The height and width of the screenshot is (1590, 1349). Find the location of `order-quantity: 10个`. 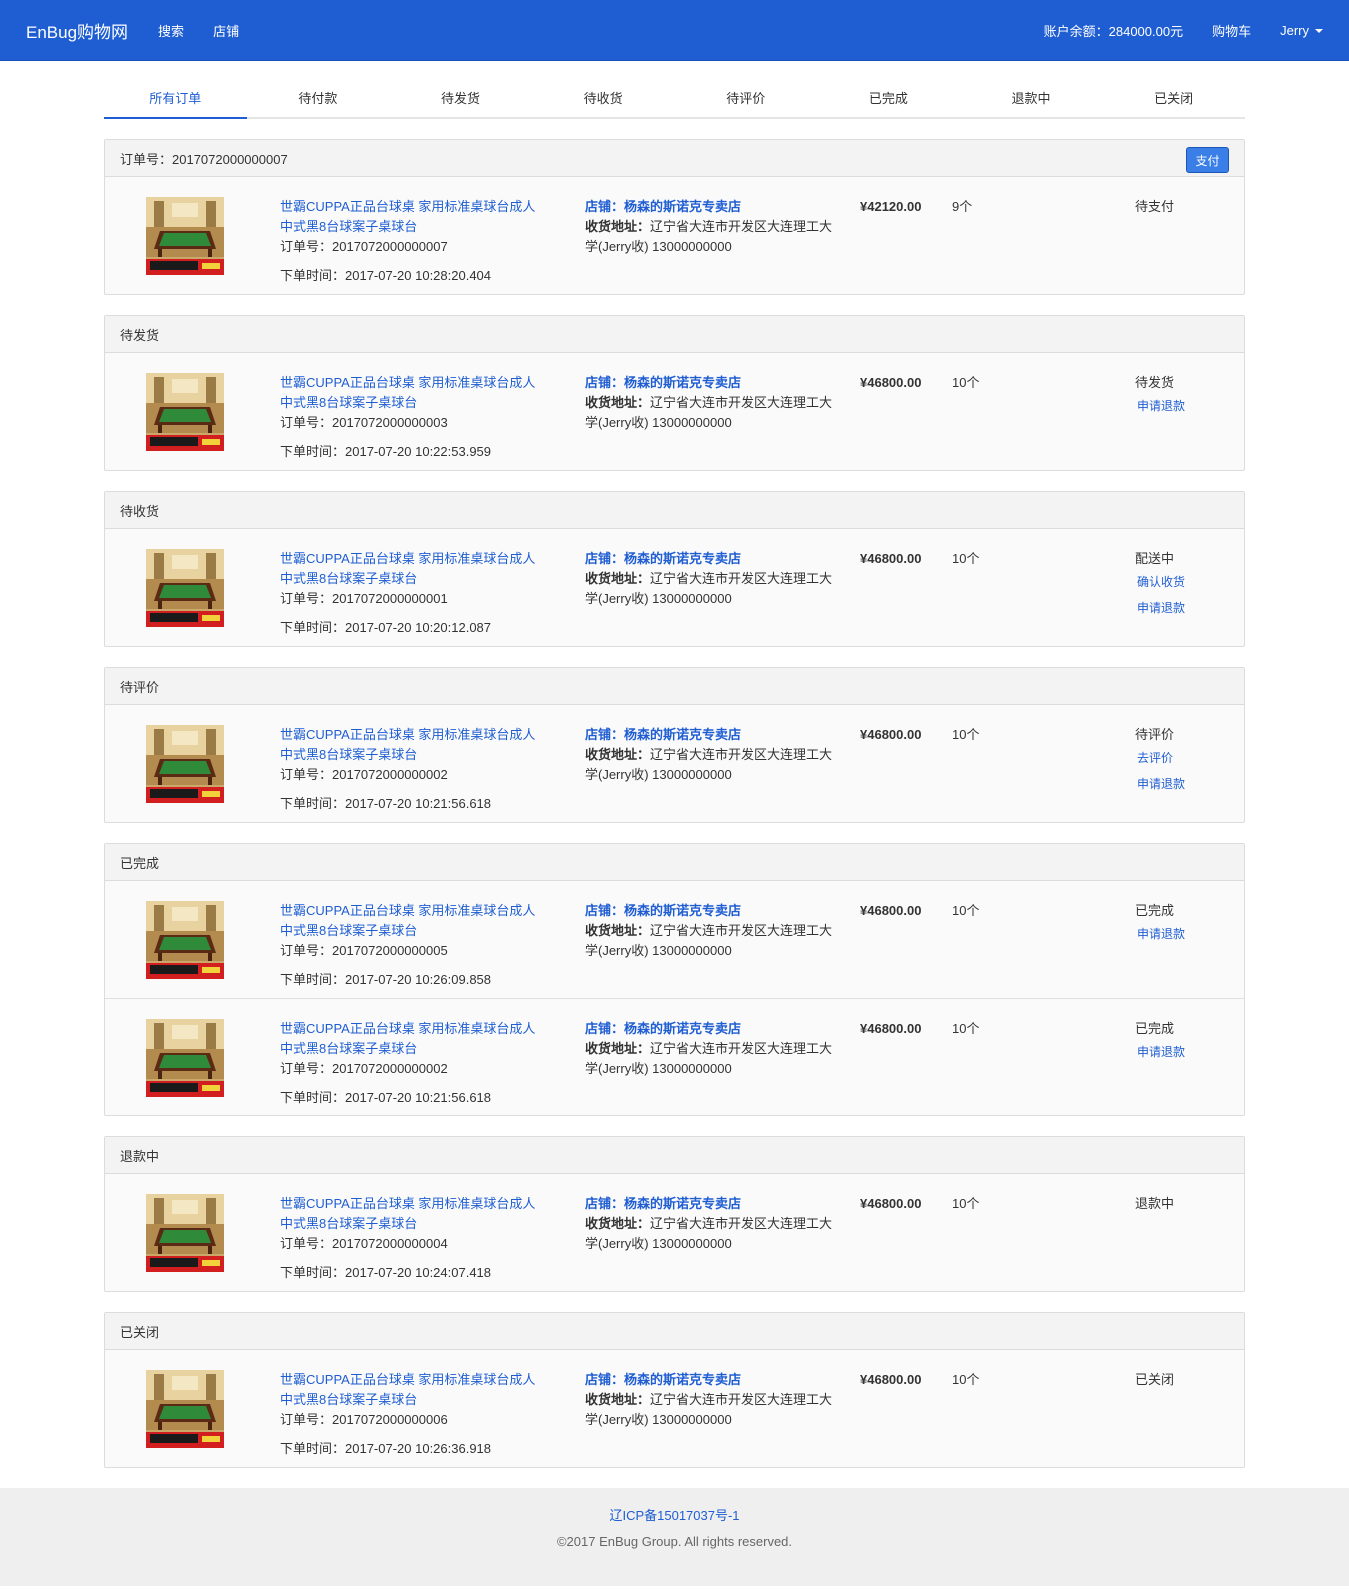

order-quantity: 10个 is located at coordinates (966, 910).